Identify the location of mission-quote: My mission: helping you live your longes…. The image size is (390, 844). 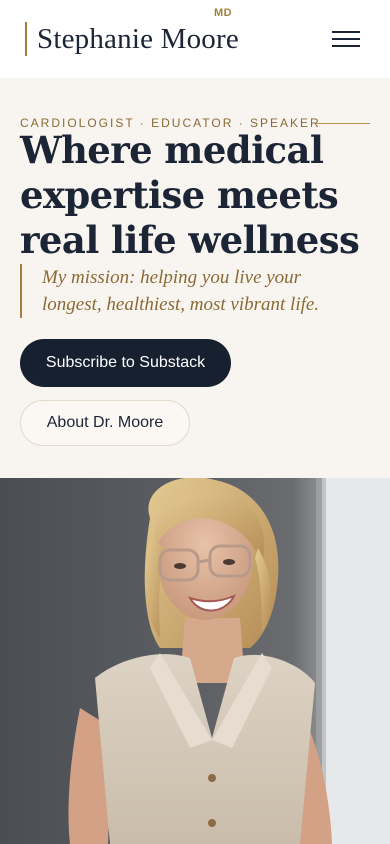
(195, 291).